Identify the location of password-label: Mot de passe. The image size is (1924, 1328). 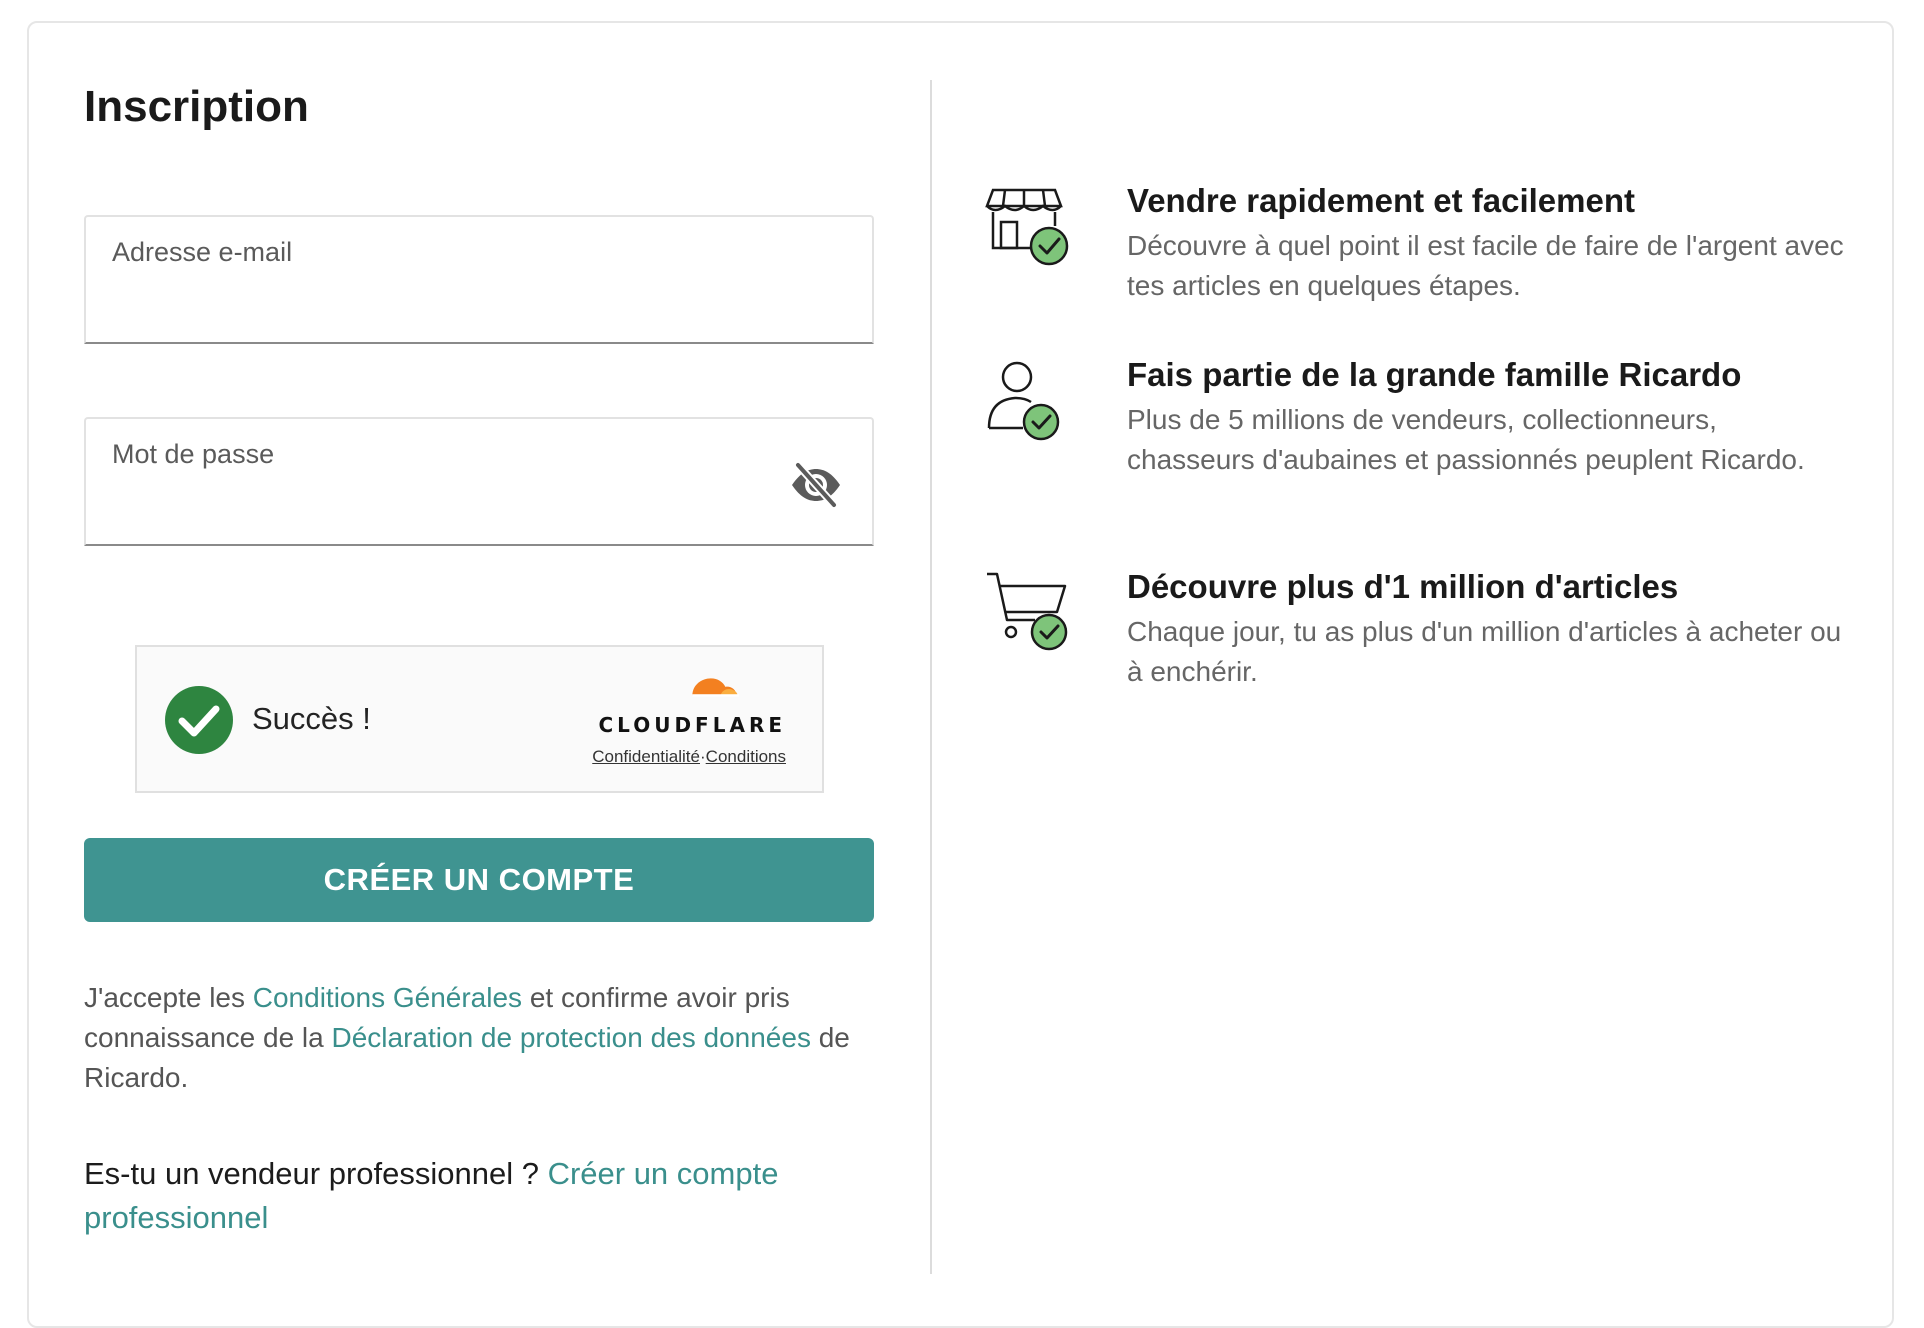
(193, 454).